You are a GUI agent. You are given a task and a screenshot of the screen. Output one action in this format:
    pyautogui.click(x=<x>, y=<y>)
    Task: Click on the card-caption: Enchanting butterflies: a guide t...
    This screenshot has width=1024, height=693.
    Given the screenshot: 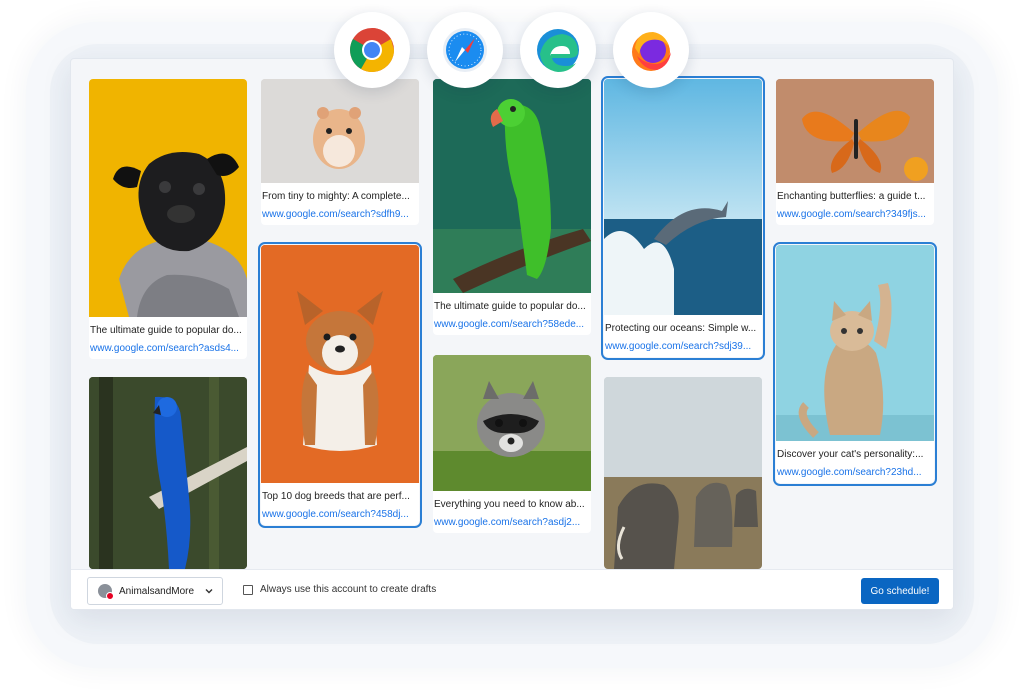 What is the action you would take?
    pyautogui.click(x=851, y=196)
    